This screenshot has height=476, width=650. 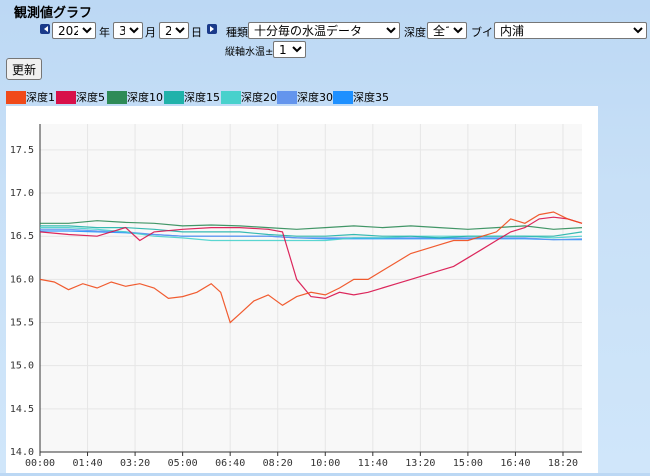 What do you see at coordinates (150, 32) in the screenshot?
I see `month-label: 月` at bounding box center [150, 32].